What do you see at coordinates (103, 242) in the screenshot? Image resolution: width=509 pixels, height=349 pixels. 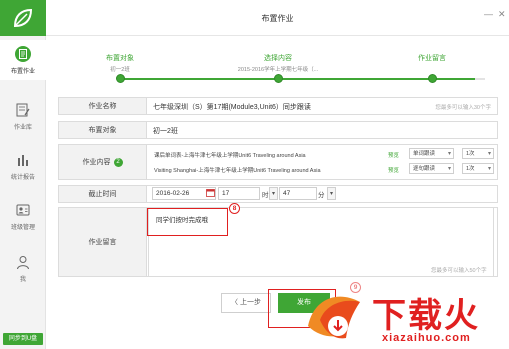 I see `message-label: 作业留言` at bounding box center [103, 242].